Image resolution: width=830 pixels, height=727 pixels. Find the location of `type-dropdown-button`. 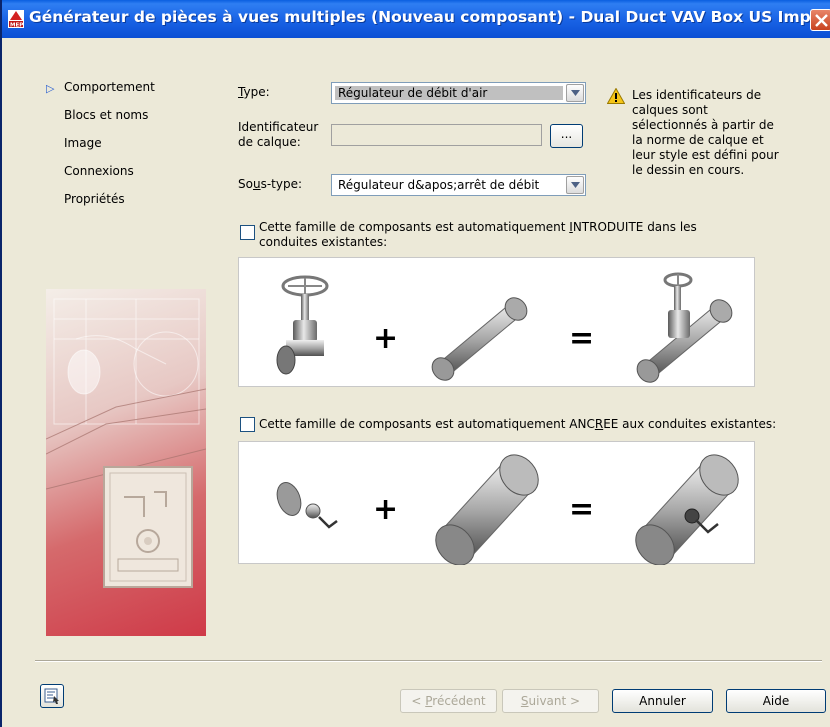

type-dropdown-button is located at coordinates (575, 93).